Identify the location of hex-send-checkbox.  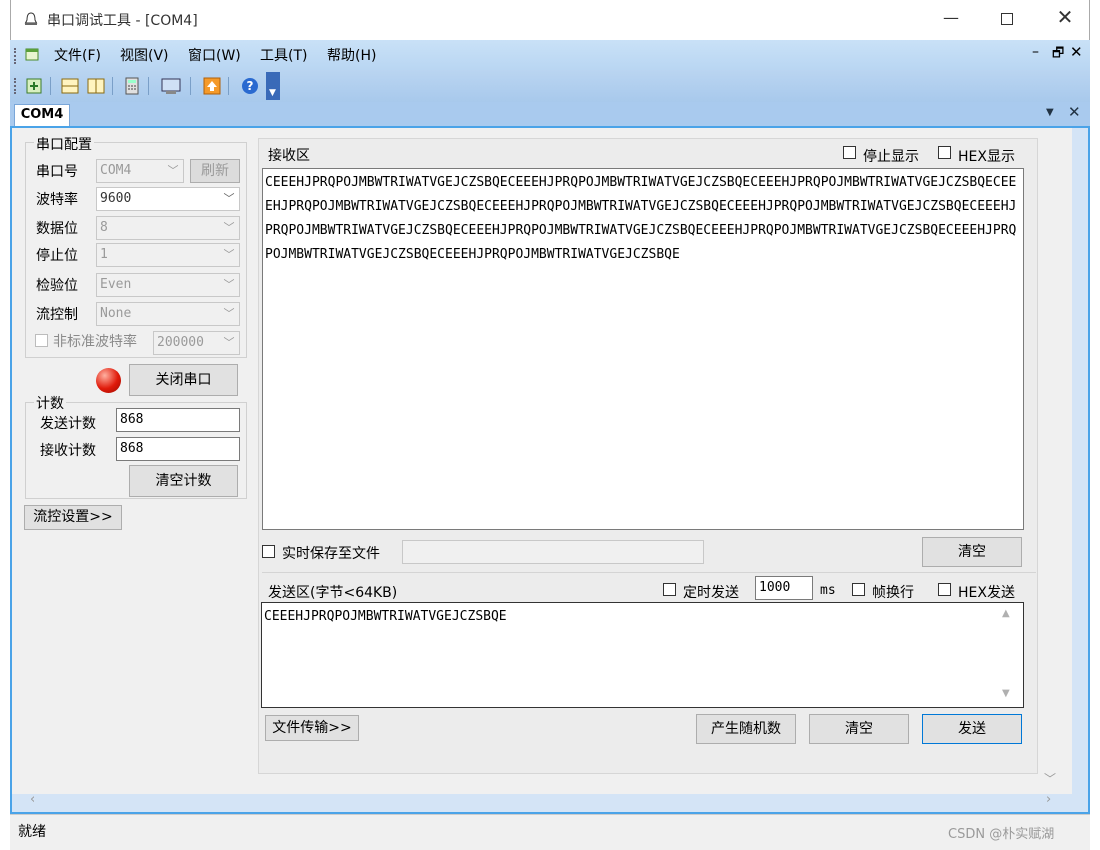
(944, 589).